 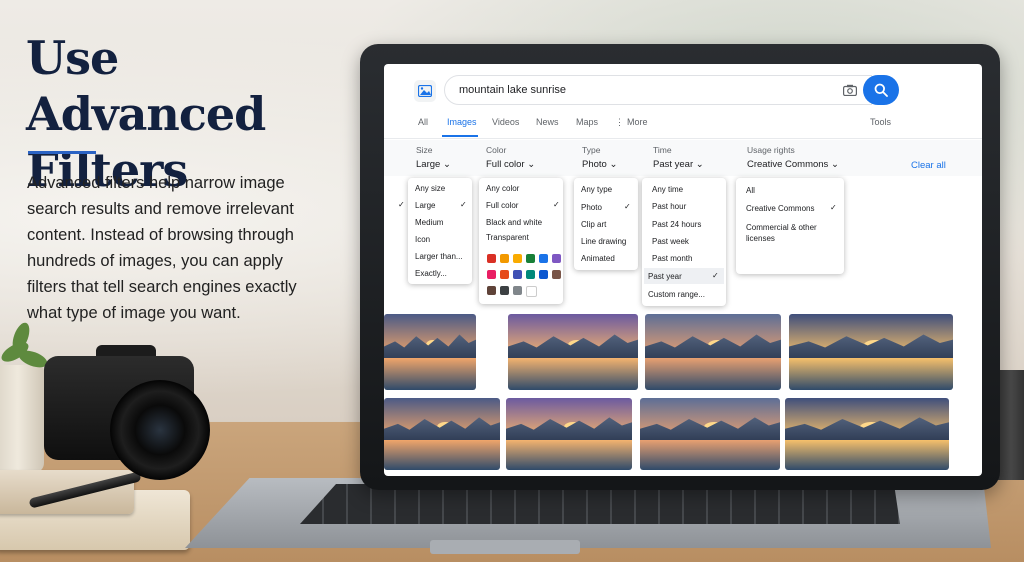 What do you see at coordinates (594, 164) in the screenshot?
I see `type-filter-value: Photo` at bounding box center [594, 164].